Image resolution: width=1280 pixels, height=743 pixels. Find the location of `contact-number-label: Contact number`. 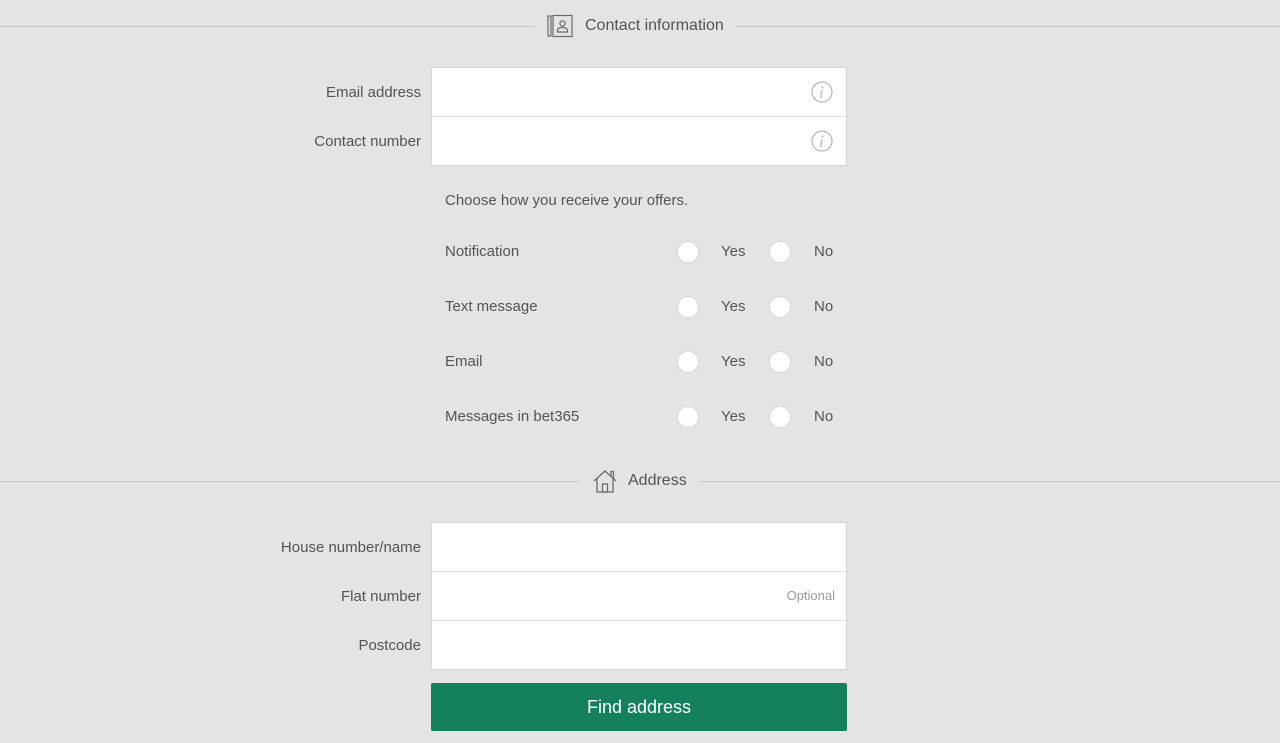

contact-number-label: Contact number is located at coordinates (367, 141).